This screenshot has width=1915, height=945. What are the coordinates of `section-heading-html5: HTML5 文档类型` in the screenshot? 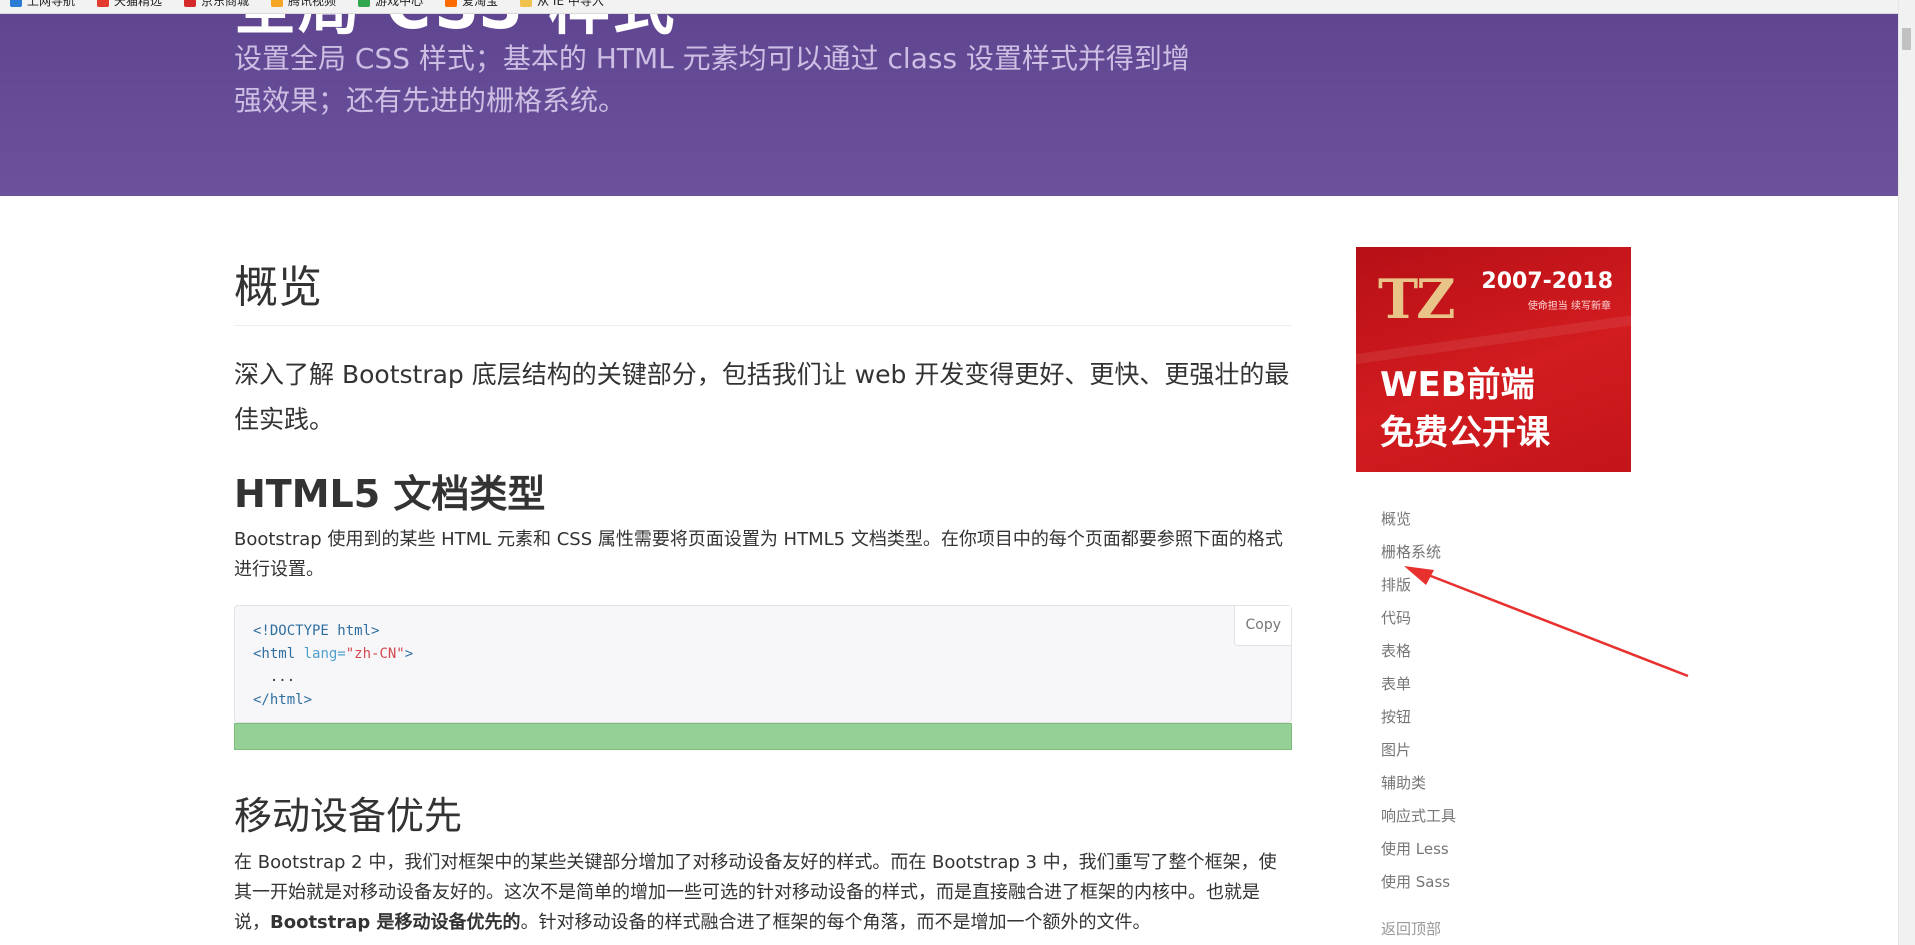 It's located at (390, 493).